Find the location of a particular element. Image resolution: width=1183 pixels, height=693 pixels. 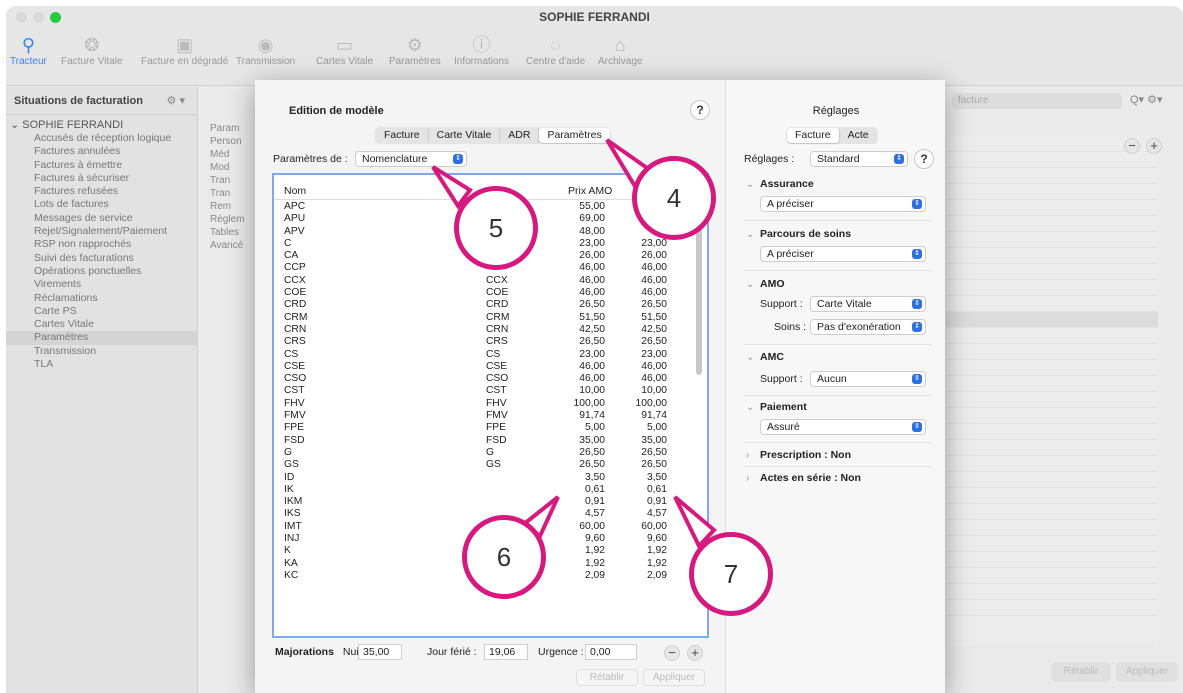

background-remove-button: − is located at coordinates (1132, 146).